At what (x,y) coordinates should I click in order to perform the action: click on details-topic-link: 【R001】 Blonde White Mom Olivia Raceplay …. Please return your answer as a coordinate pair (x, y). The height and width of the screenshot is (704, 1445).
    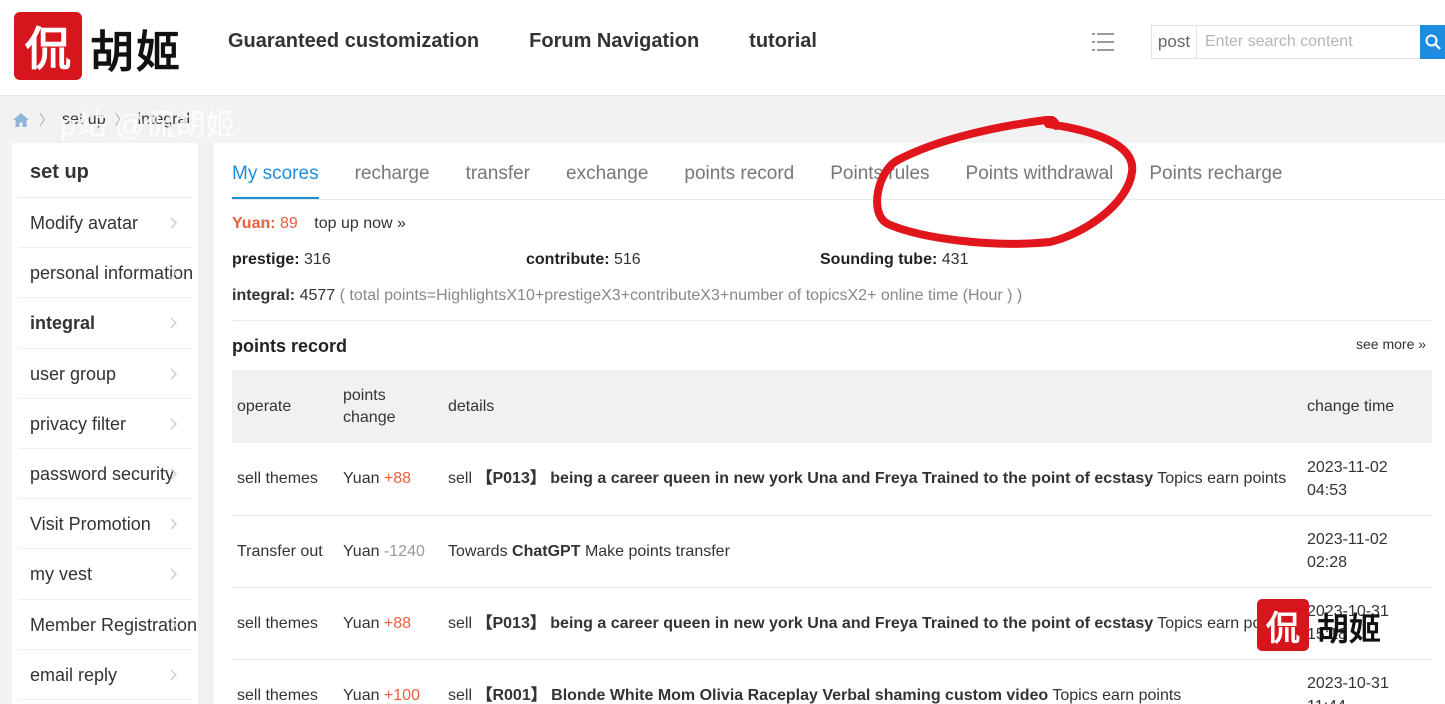
    Looking at the image, I should click on (762, 695).